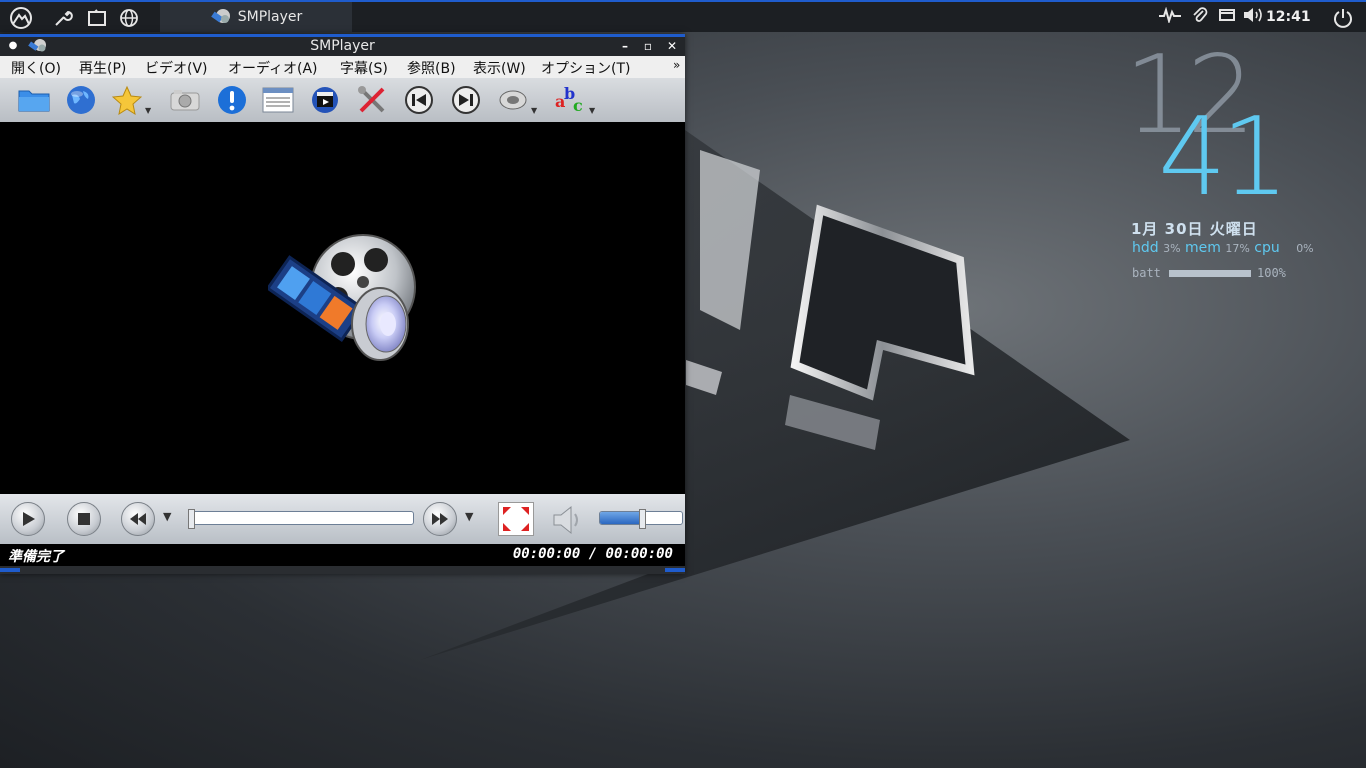 The height and width of the screenshot is (768, 1366). I want to click on power-icon, so click(1343, 18).